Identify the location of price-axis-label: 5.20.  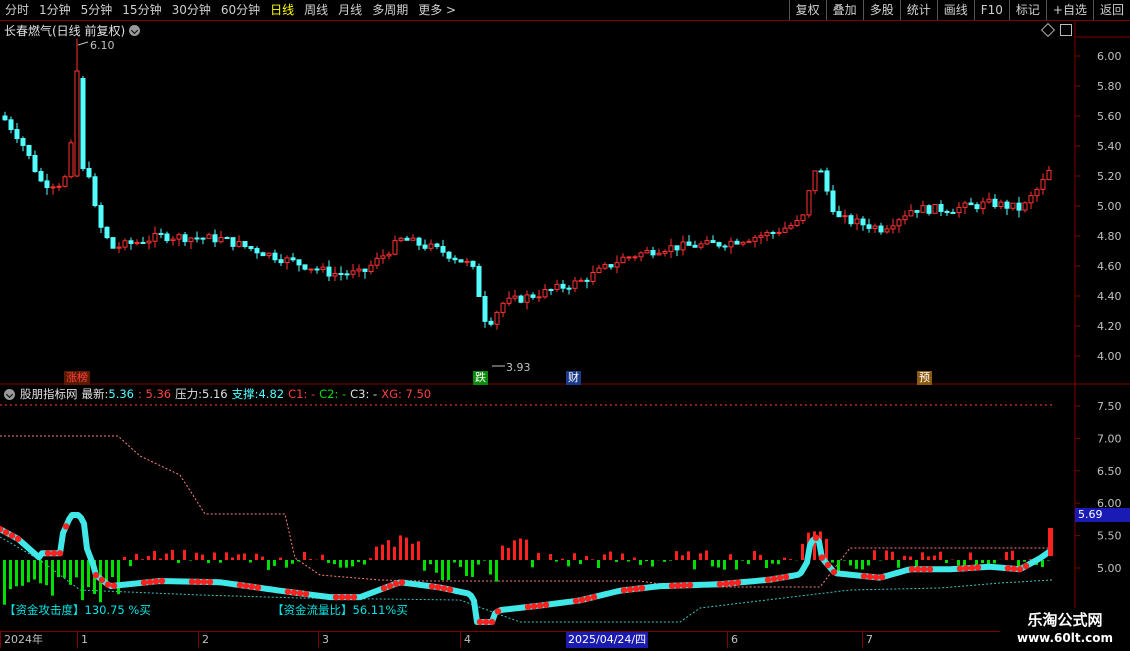
(1109, 176).